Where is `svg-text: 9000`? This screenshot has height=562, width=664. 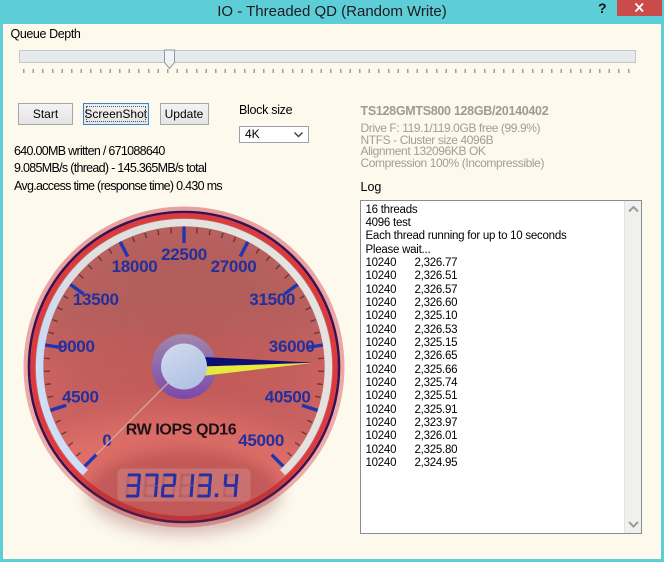 svg-text: 9000 is located at coordinates (76, 346).